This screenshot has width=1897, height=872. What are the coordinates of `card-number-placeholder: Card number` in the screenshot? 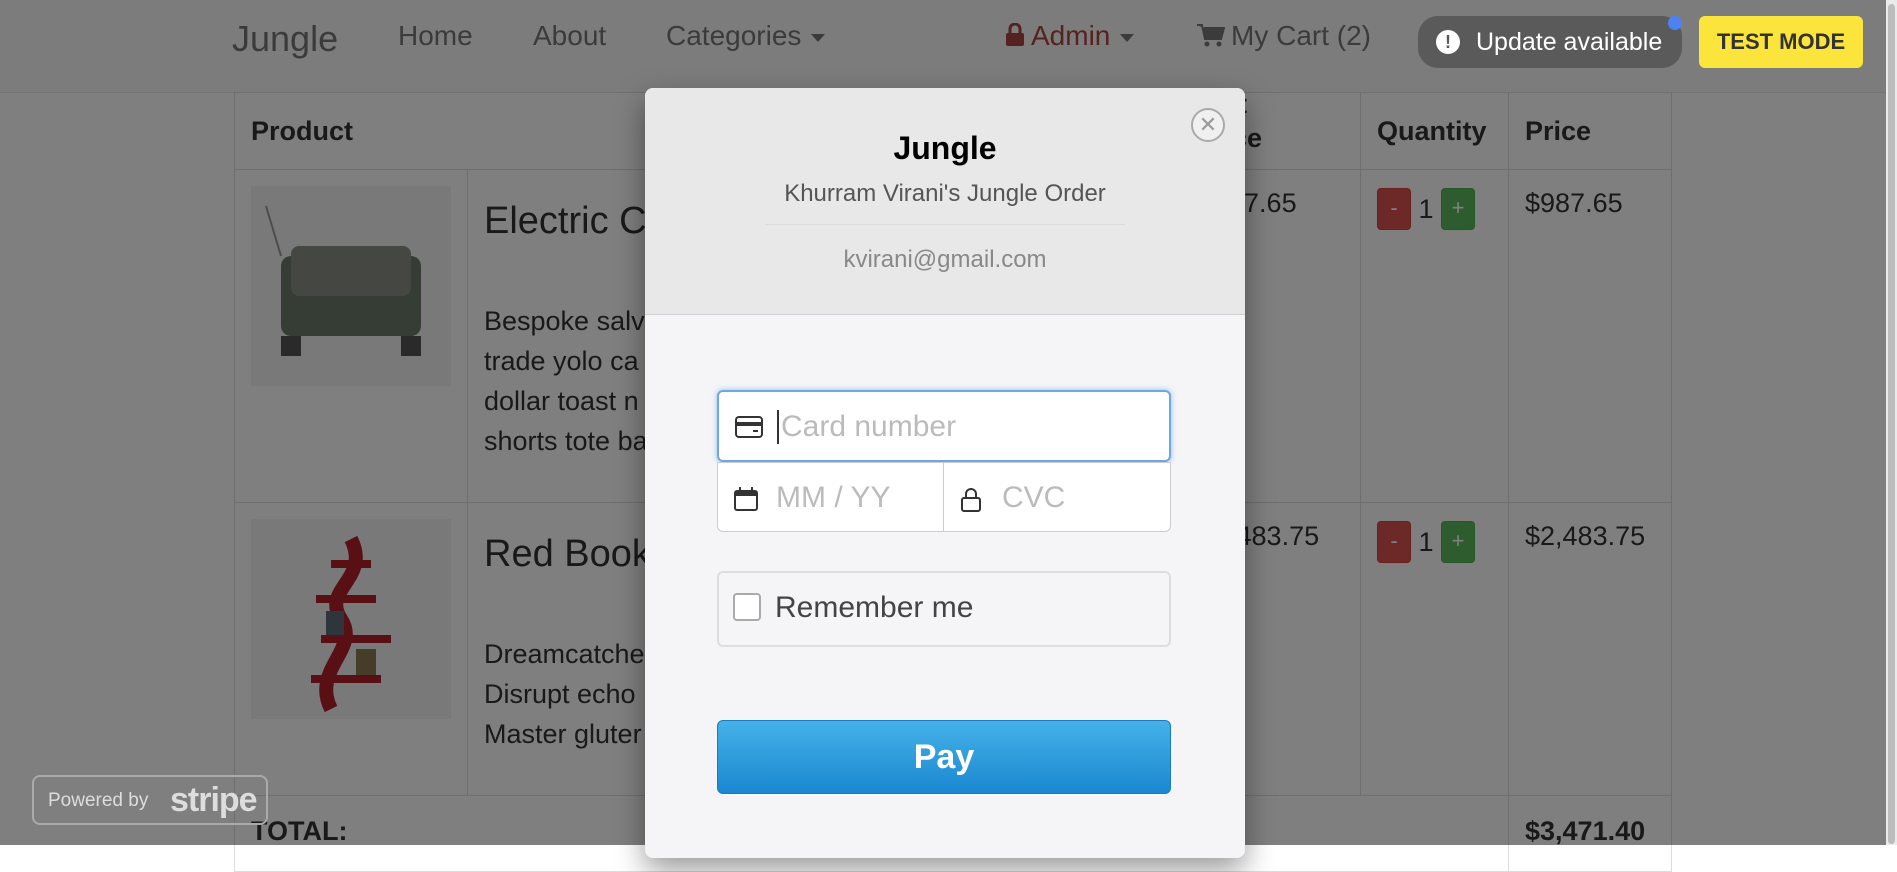 It's located at (866, 427).